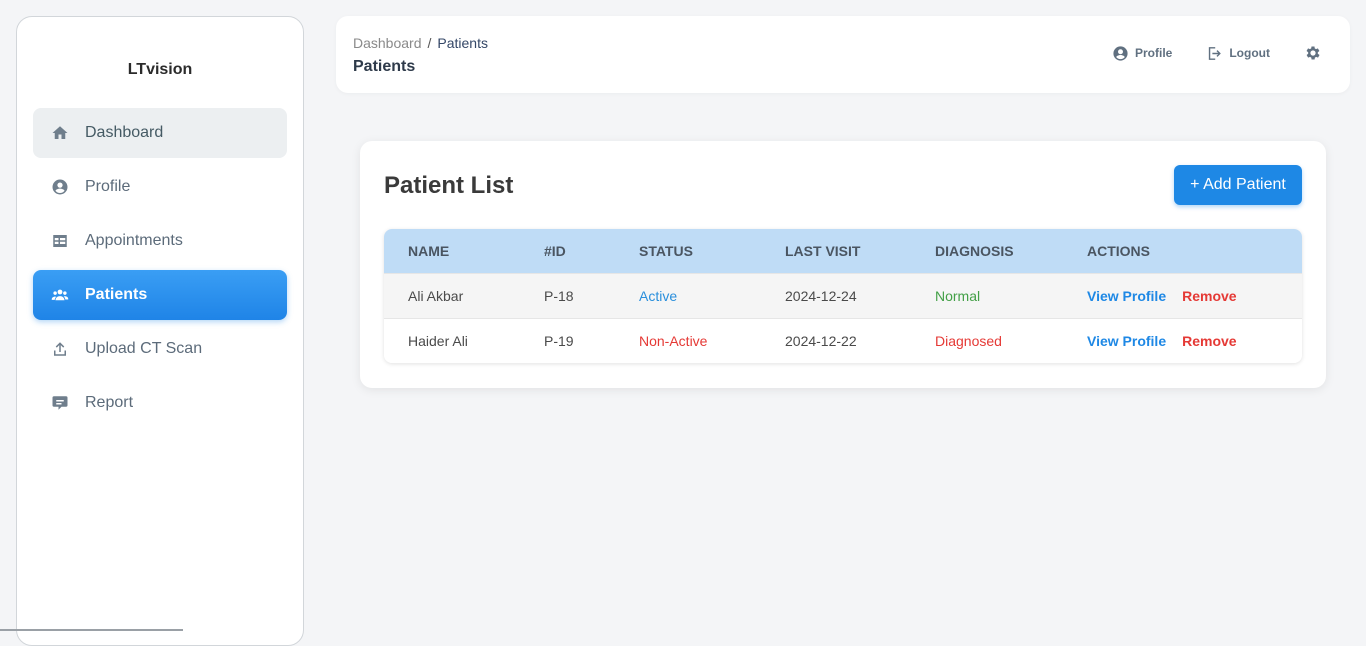  Describe the element at coordinates (559, 341) in the screenshot. I see `patient-id: P-19` at that location.